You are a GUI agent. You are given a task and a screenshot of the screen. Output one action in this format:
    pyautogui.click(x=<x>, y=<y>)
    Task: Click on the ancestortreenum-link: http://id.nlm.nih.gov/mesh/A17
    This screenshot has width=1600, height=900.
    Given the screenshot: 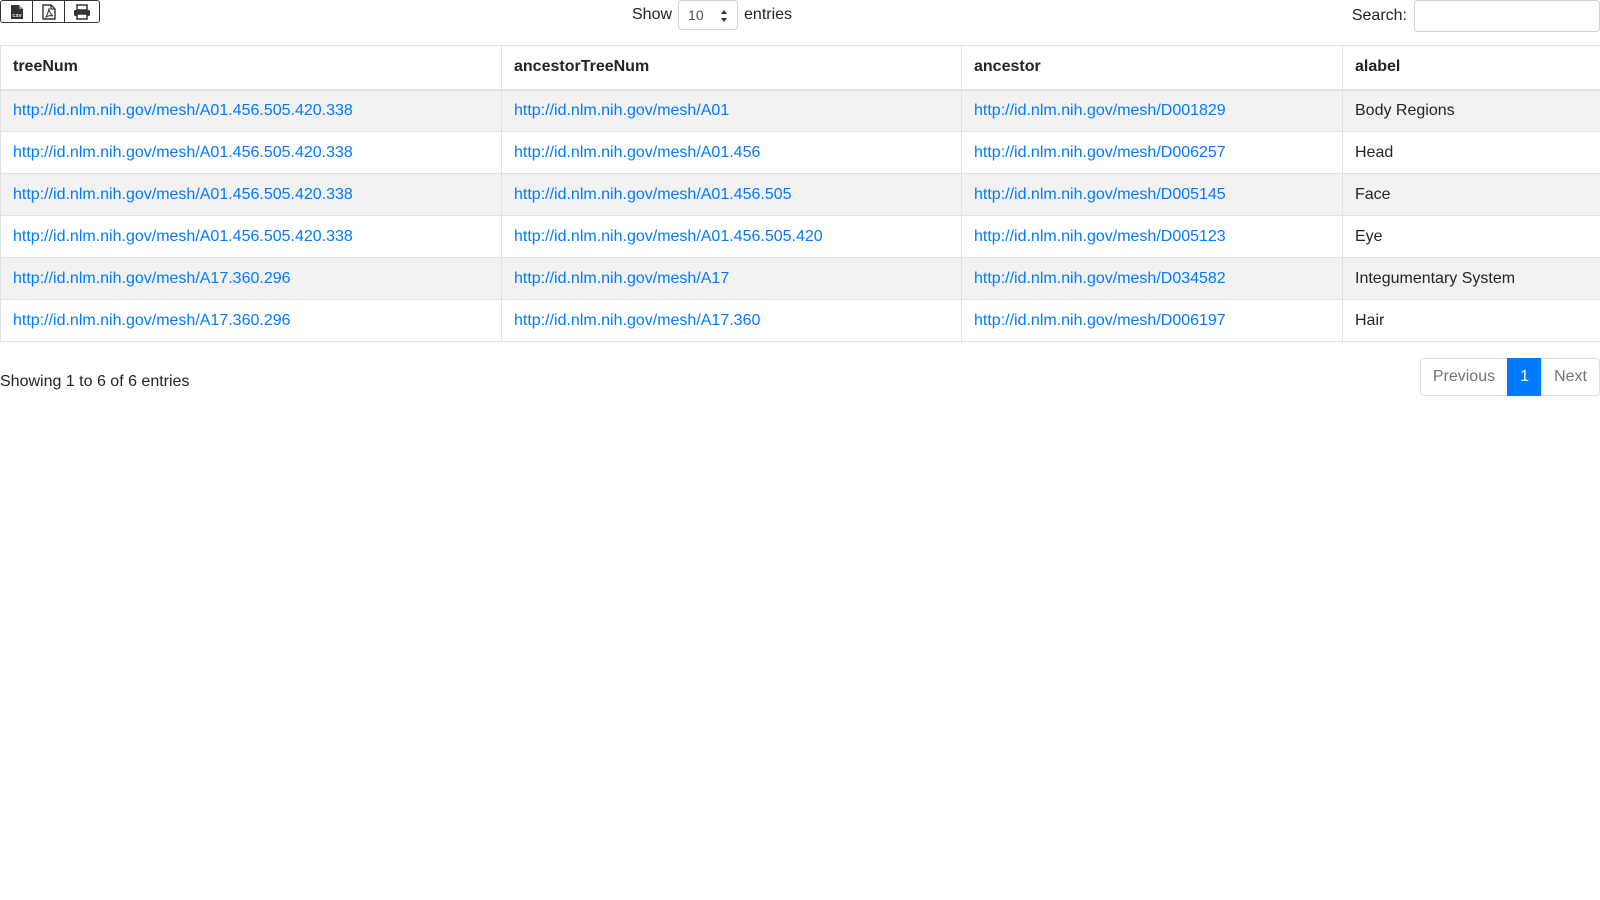 What is the action you would take?
    pyautogui.click(x=621, y=278)
    